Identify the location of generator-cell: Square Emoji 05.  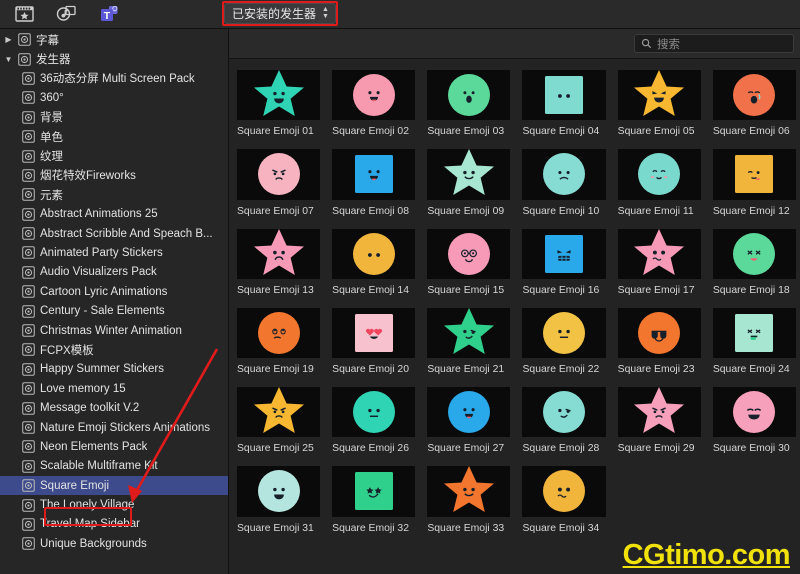
(659, 106).